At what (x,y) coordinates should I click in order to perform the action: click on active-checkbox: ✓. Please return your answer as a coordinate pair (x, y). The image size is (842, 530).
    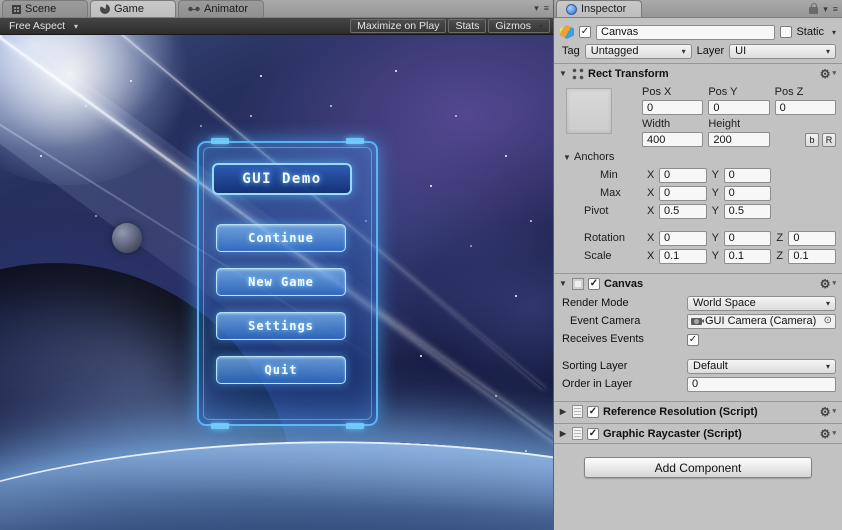
    Looking at the image, I should click on (585, 32).